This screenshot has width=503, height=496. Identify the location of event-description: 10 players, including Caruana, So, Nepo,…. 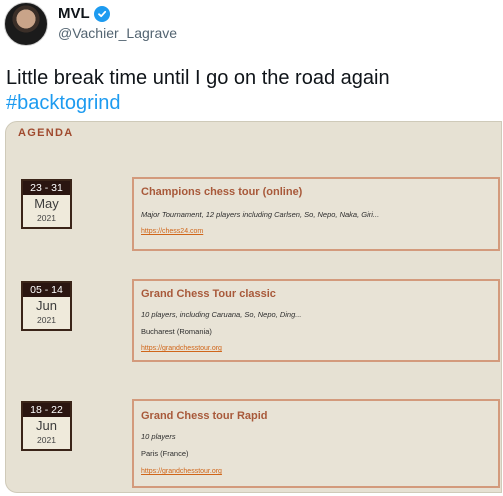
(221, 314).